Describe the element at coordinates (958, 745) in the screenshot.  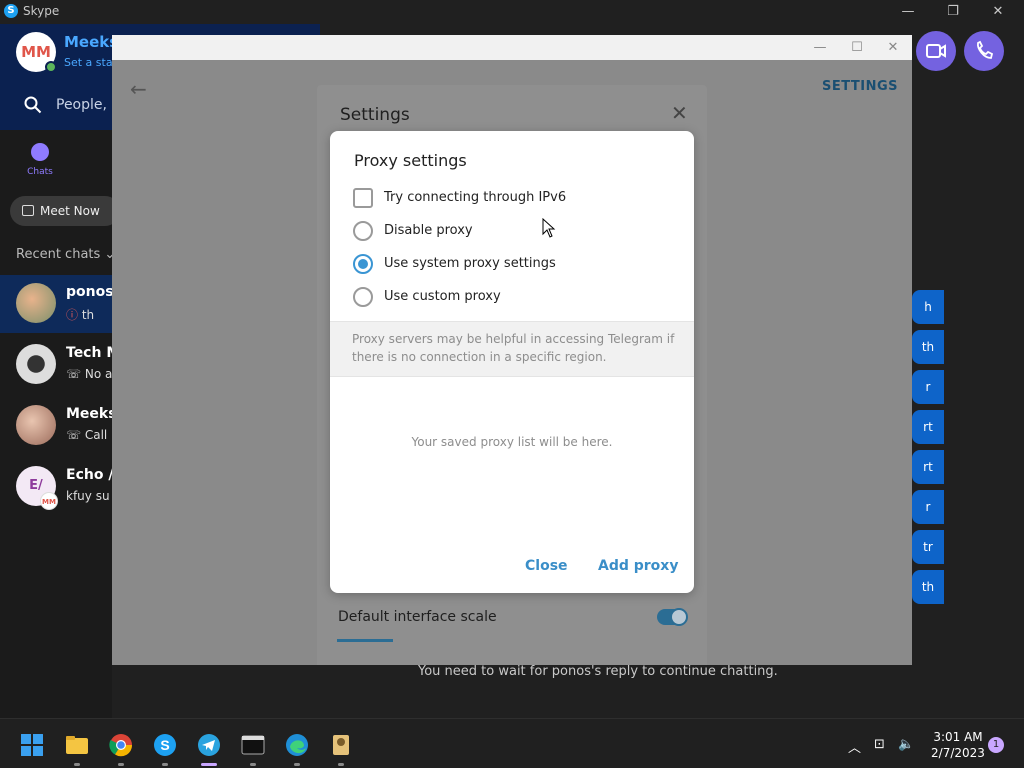
I see `taskbar-clock: 3:01 AM 2/7/2023` at that location.